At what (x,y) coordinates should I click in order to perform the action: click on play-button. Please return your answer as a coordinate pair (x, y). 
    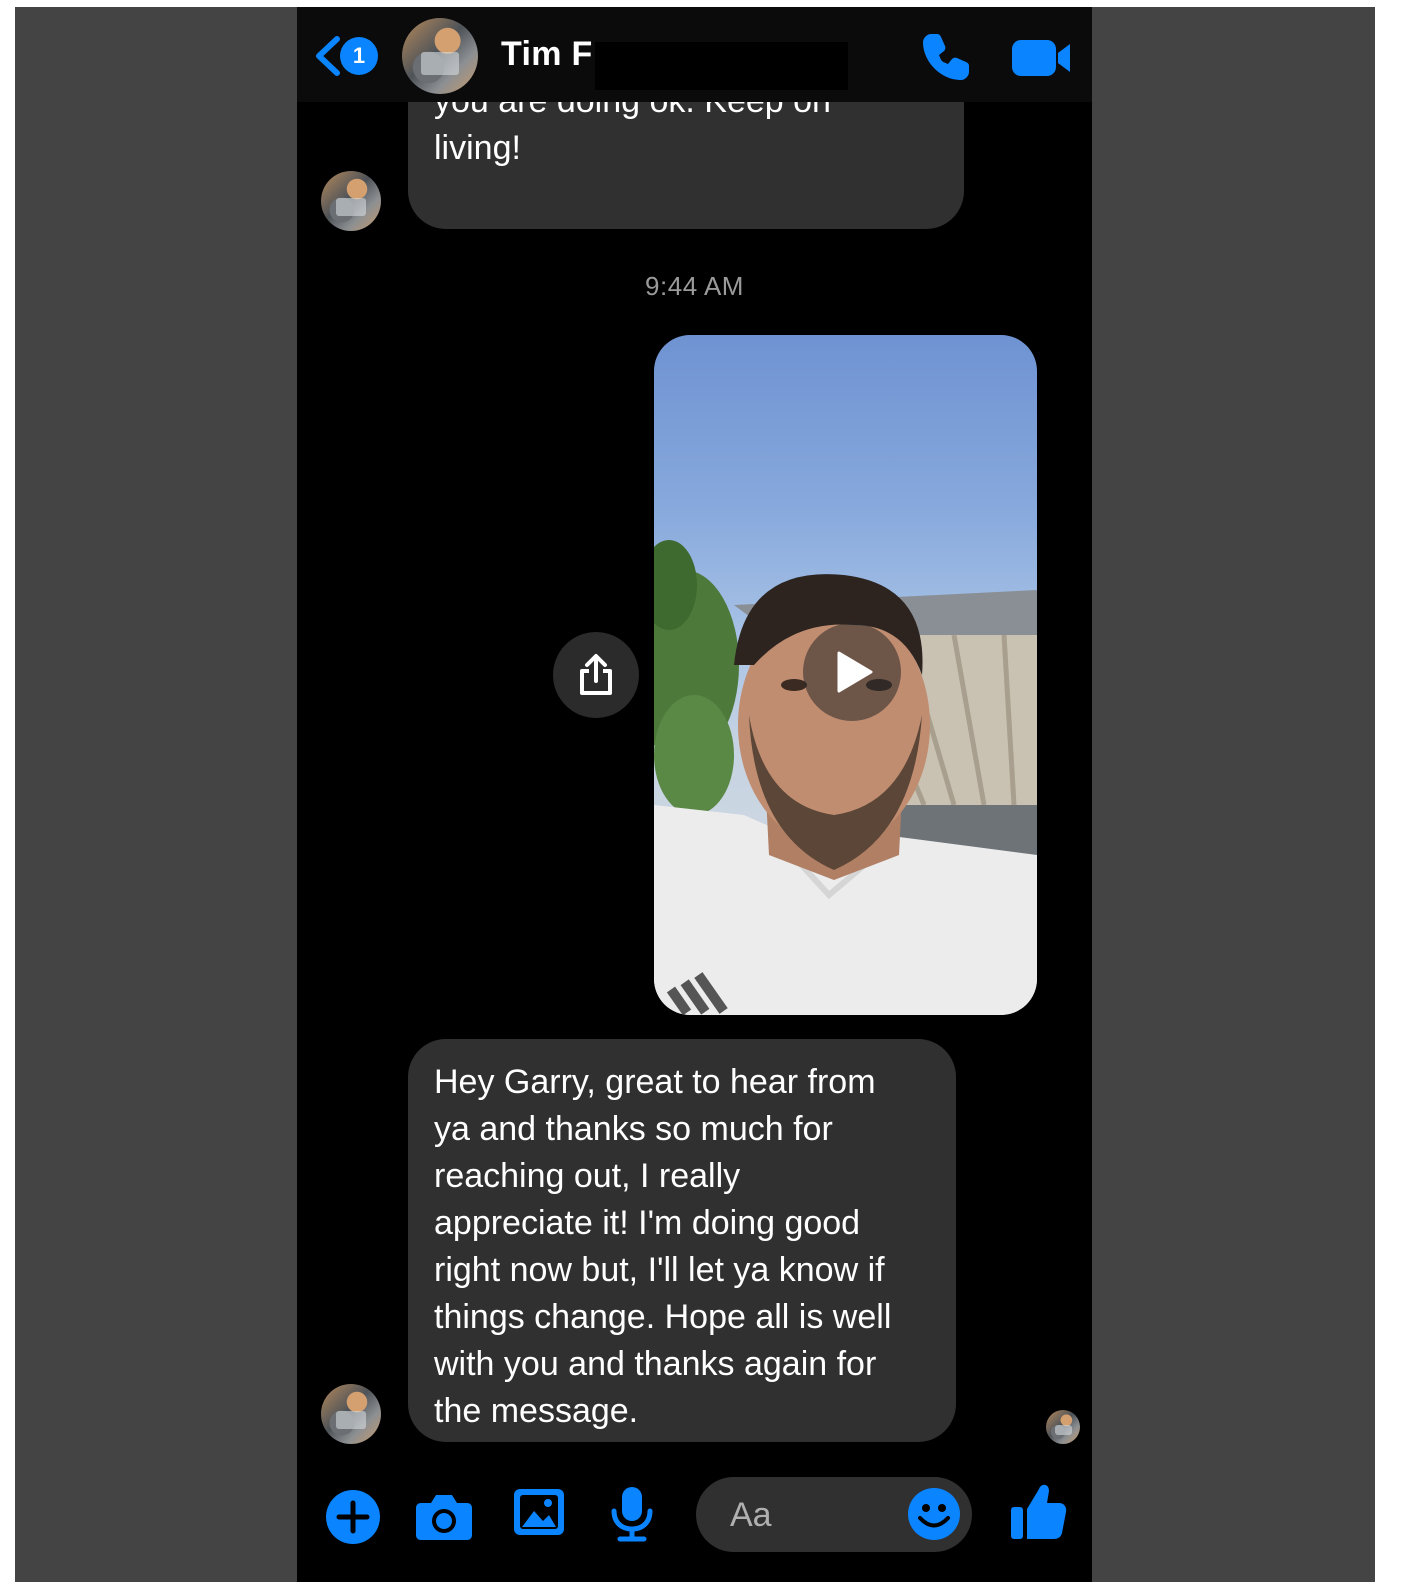
    Looking at the image, I should click on (852, 672).